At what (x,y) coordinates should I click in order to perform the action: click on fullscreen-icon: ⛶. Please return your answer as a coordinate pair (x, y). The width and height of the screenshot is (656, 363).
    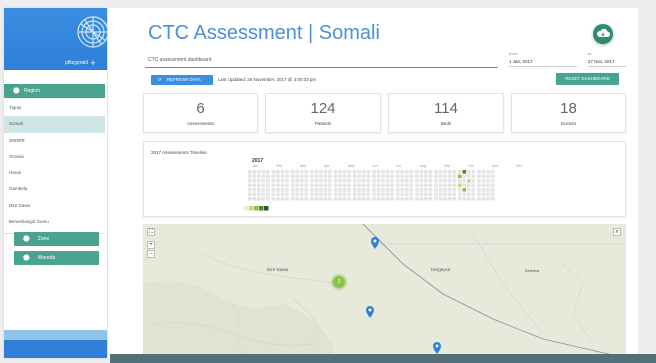
    Looking at the image, I should click on (151, 232).